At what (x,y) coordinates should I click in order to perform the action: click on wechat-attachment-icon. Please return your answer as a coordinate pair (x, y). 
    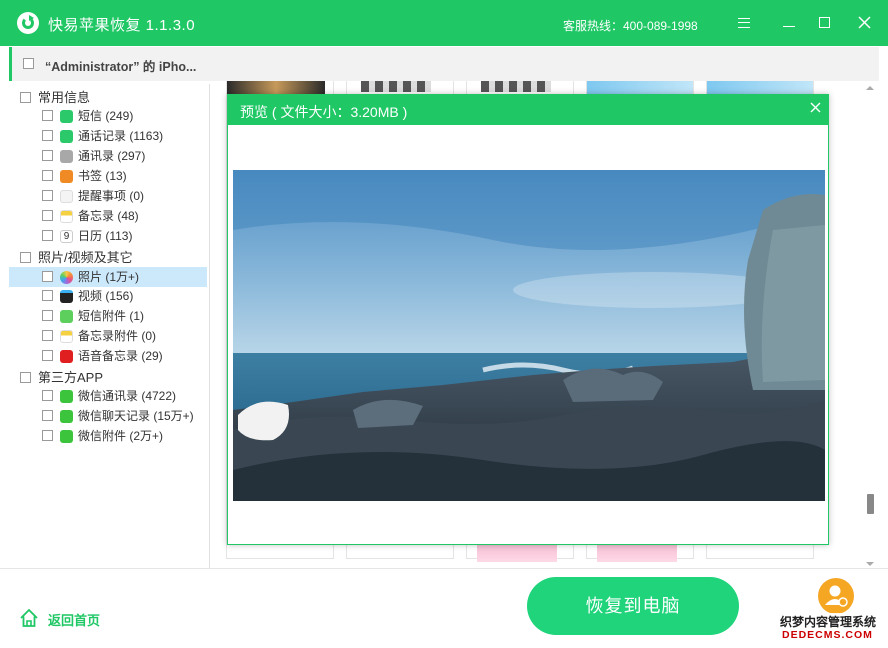
    Looking at the image, I should click on (66, 436).